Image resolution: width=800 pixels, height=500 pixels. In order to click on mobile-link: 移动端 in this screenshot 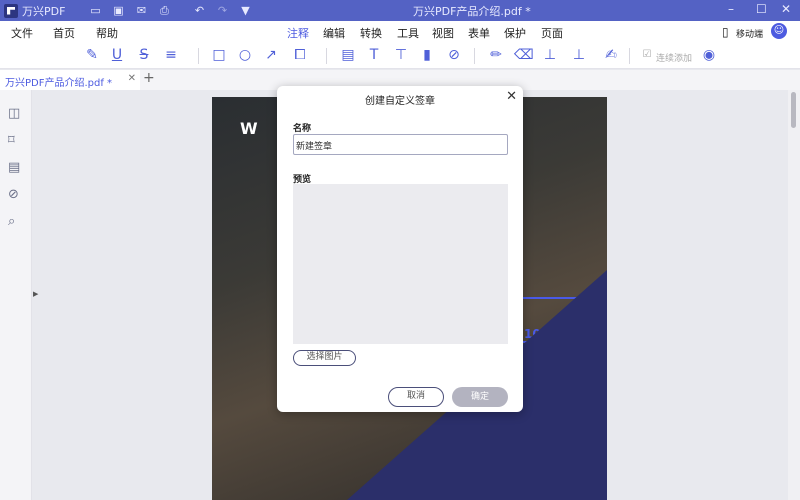, I will do `click(749, 33)`.